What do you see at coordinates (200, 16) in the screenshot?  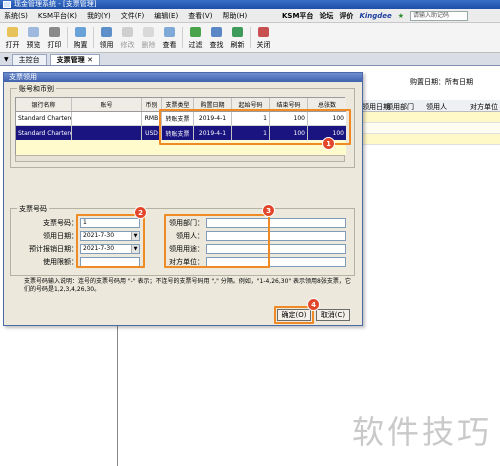 I see `menu-item-view: 查看(V)` at bounding box center [200, 16].